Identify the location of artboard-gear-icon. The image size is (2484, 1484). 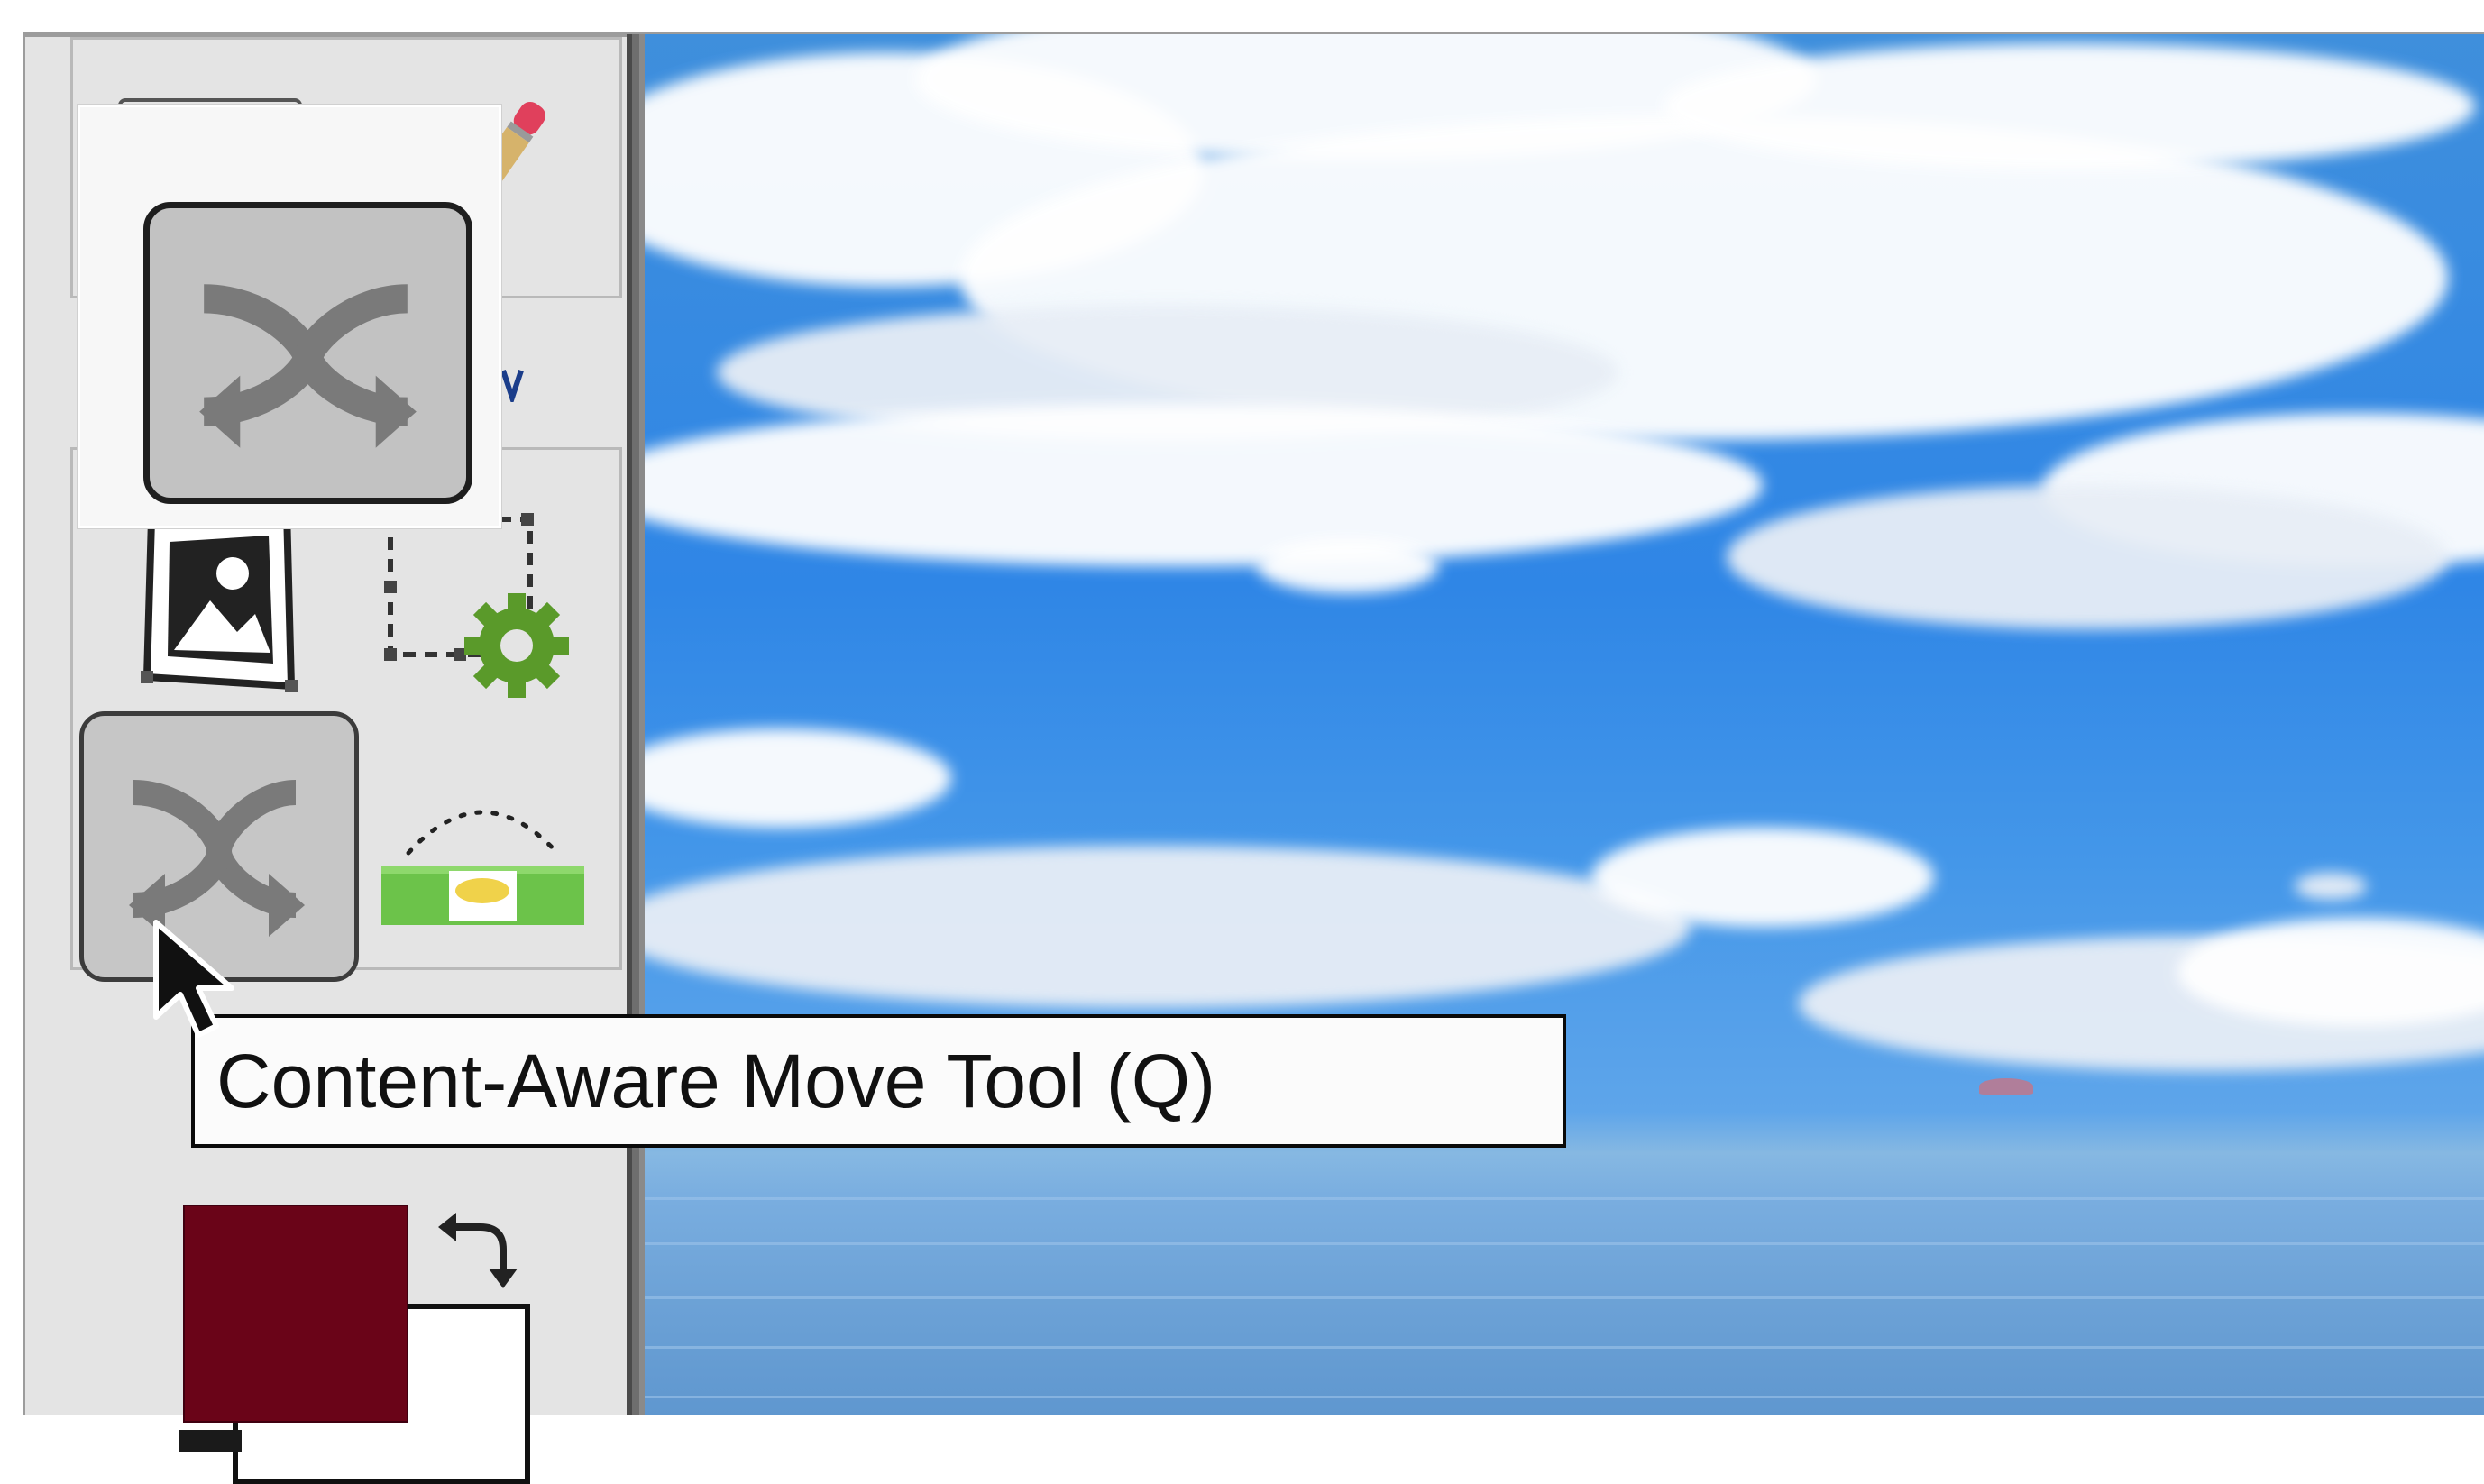
(476, 605).